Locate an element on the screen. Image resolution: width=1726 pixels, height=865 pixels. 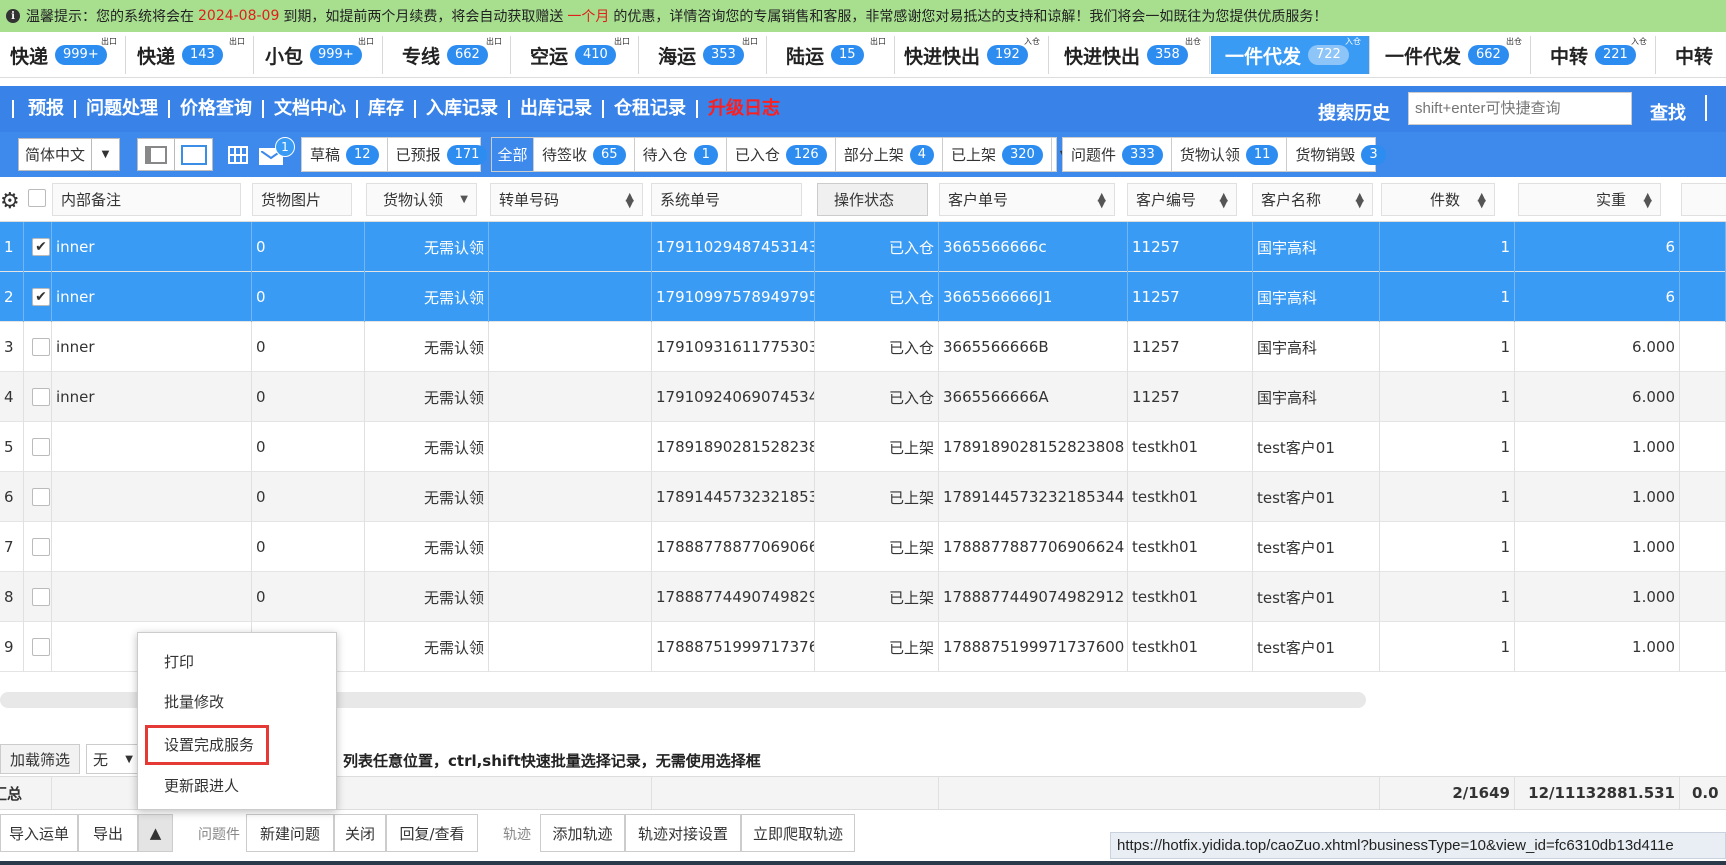
forecast-button: 已预报 171 is located at coordinates (442, 154).